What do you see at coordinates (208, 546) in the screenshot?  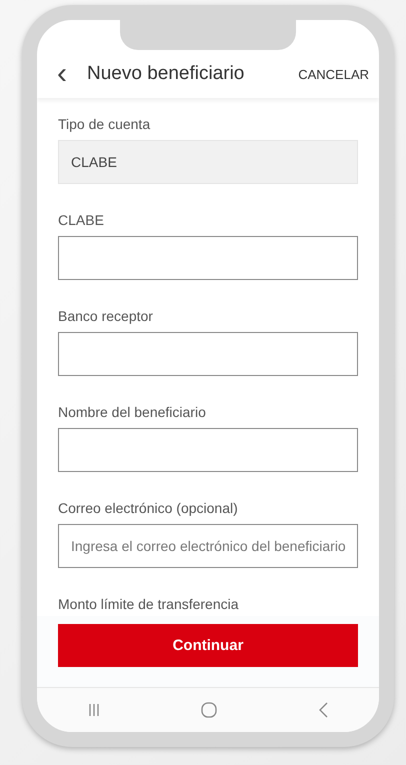 I see `input-field: Ingresa el correo electrónico del beneficiario` at bounding box center [208, 546].